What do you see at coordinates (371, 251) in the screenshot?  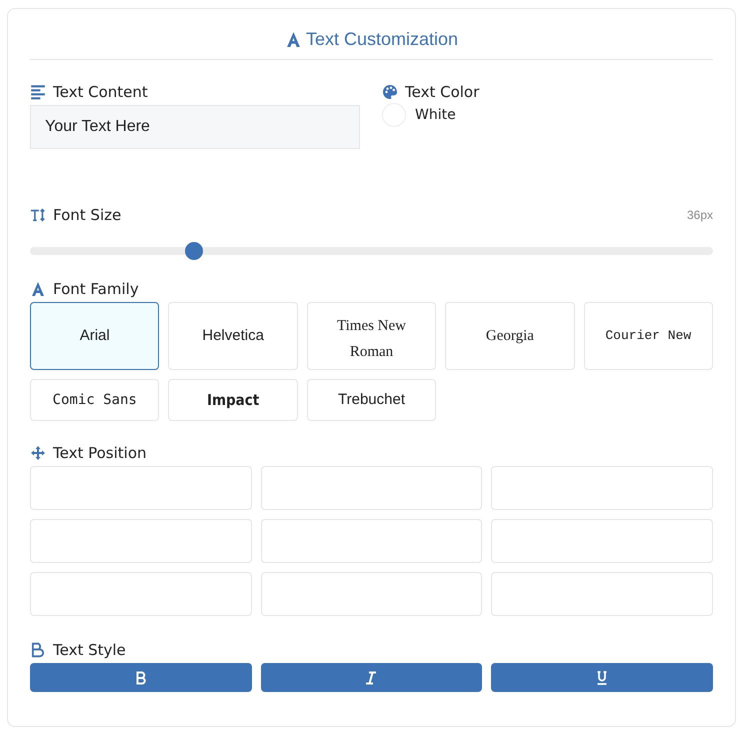 I see `size-slider` at bounding box center [371, 251].